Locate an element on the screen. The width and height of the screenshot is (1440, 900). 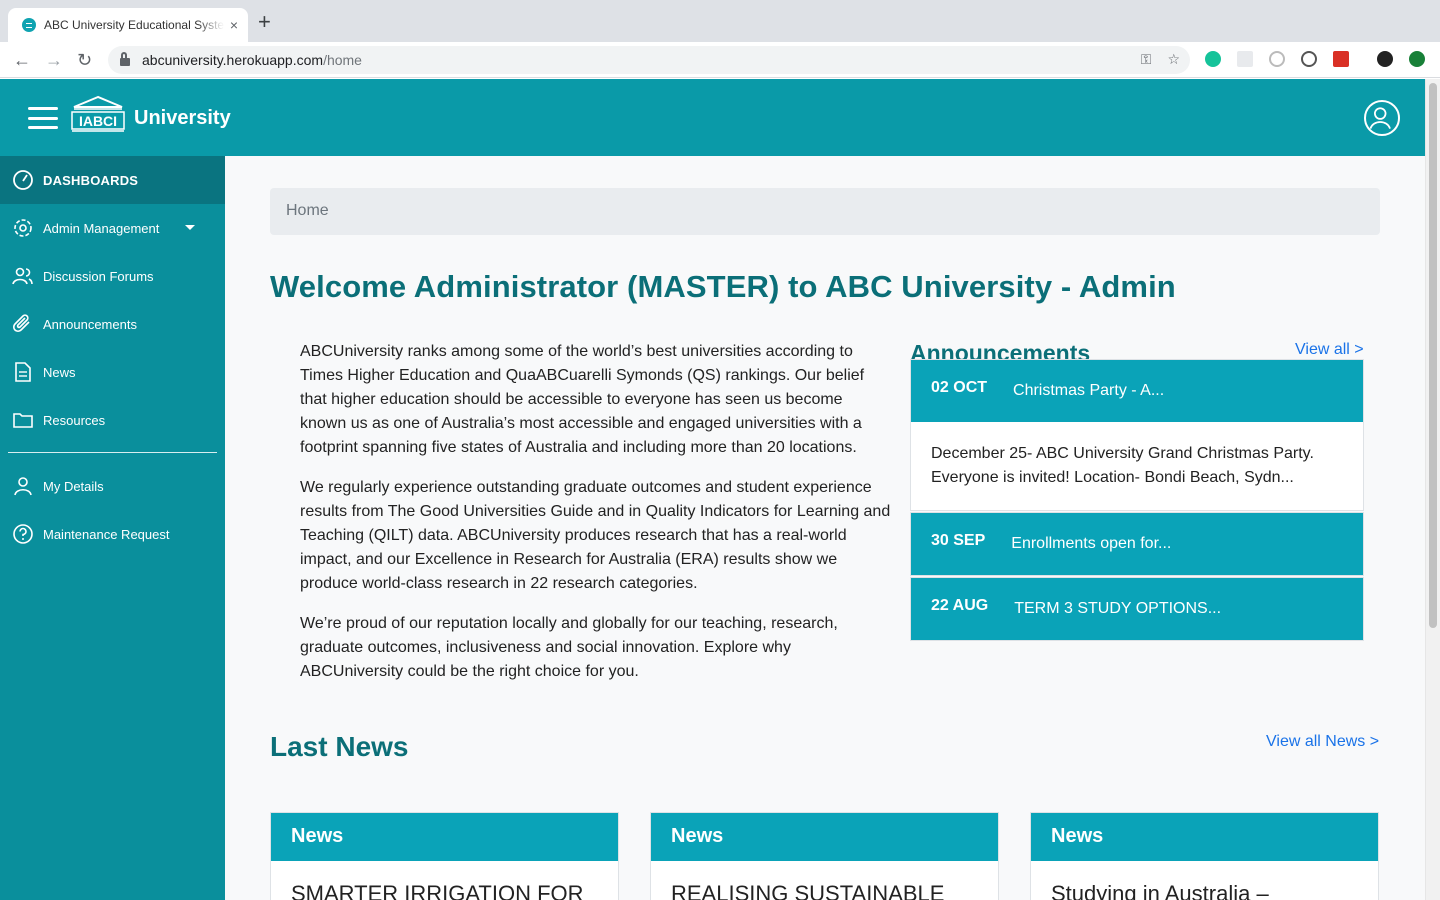
sidebar-item-resources: Resources is located at coordinates (112, 420).